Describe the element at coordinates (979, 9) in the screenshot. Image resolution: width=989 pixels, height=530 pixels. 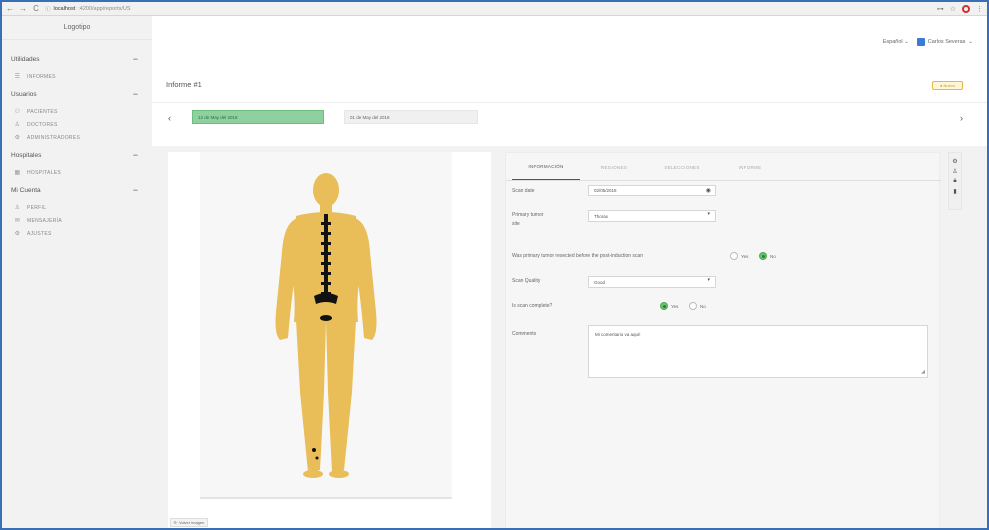
I see `menu-icon: ⋮` at that location.